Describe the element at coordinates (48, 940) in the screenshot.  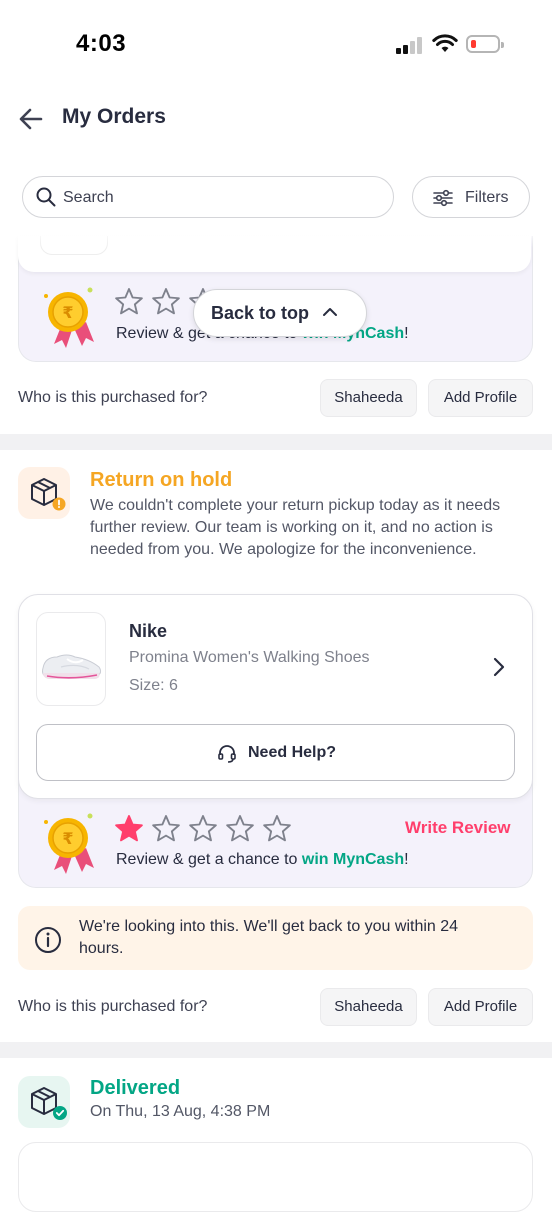
I see `info-icon` at that location.